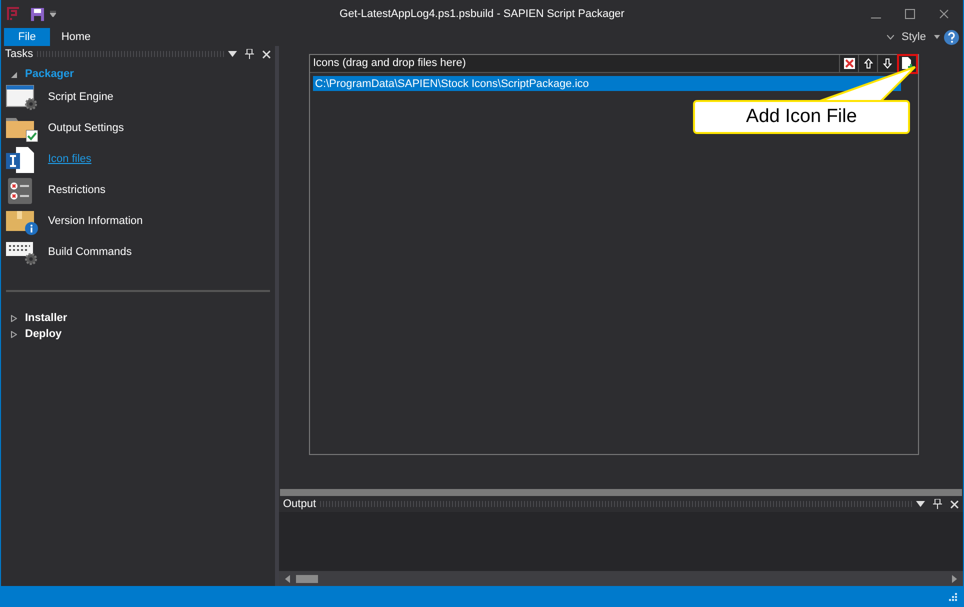  Describe the element at coordinates (31, 228) in the screenshot. I see `info-icon` at that location.